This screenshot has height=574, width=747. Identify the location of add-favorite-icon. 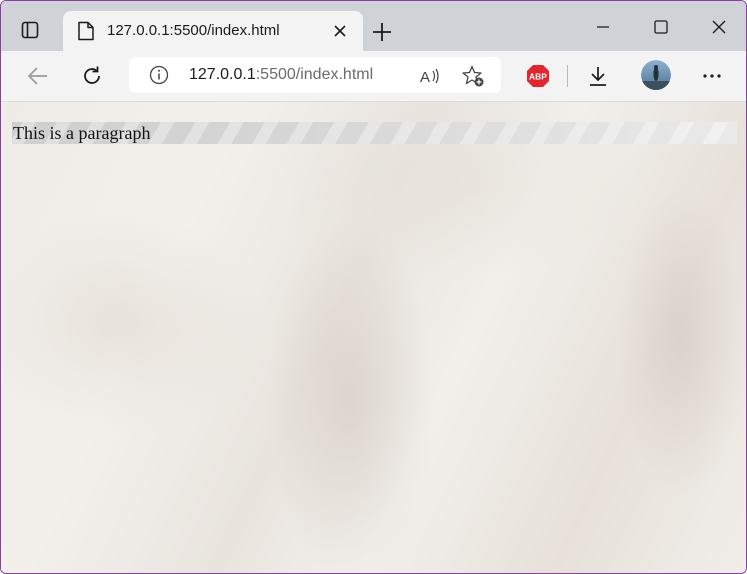
(473, 76).